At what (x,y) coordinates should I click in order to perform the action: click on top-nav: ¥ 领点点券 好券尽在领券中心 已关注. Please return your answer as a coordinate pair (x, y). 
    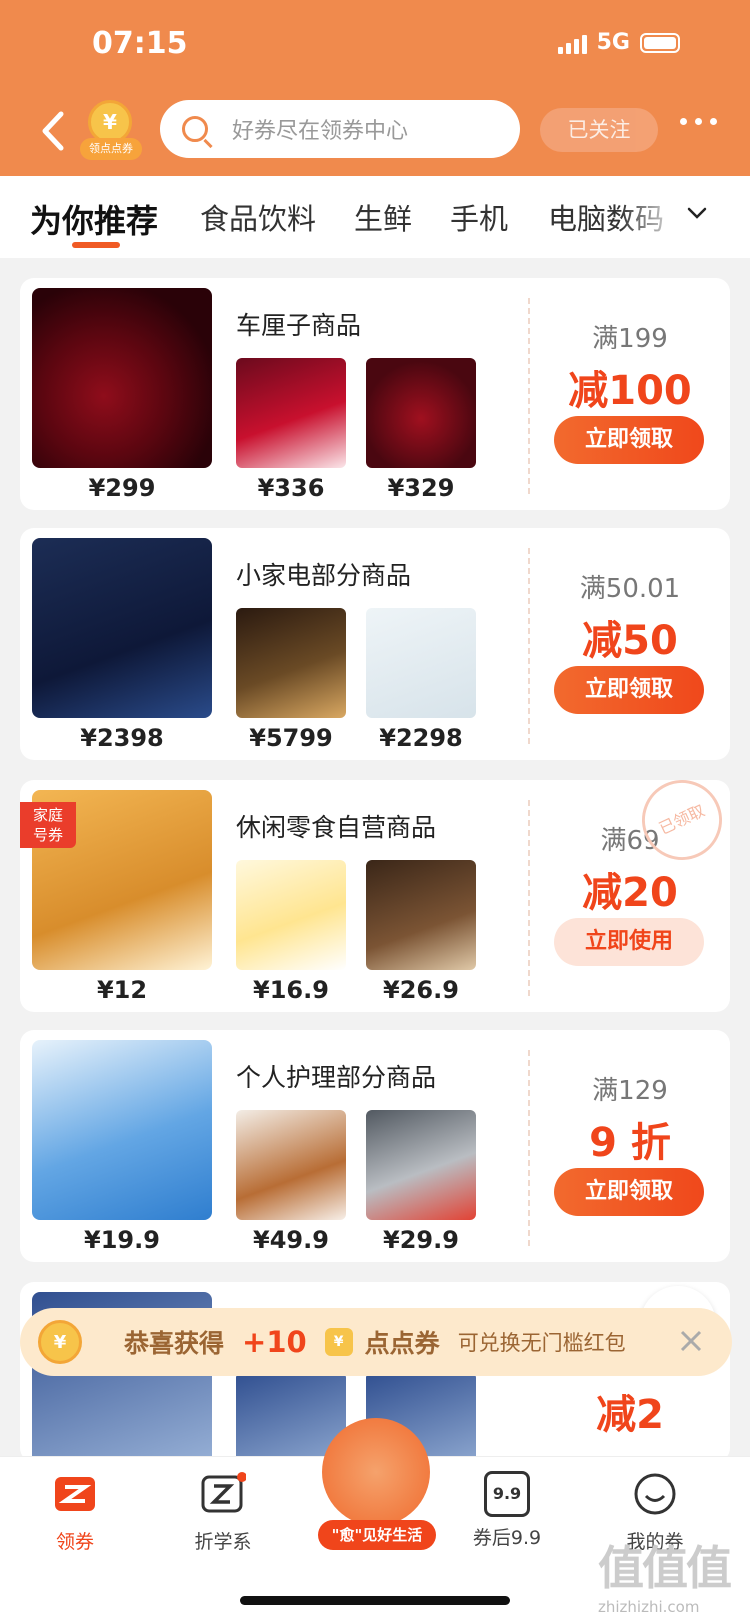
    Looking at the image, I should click on (375, 131).